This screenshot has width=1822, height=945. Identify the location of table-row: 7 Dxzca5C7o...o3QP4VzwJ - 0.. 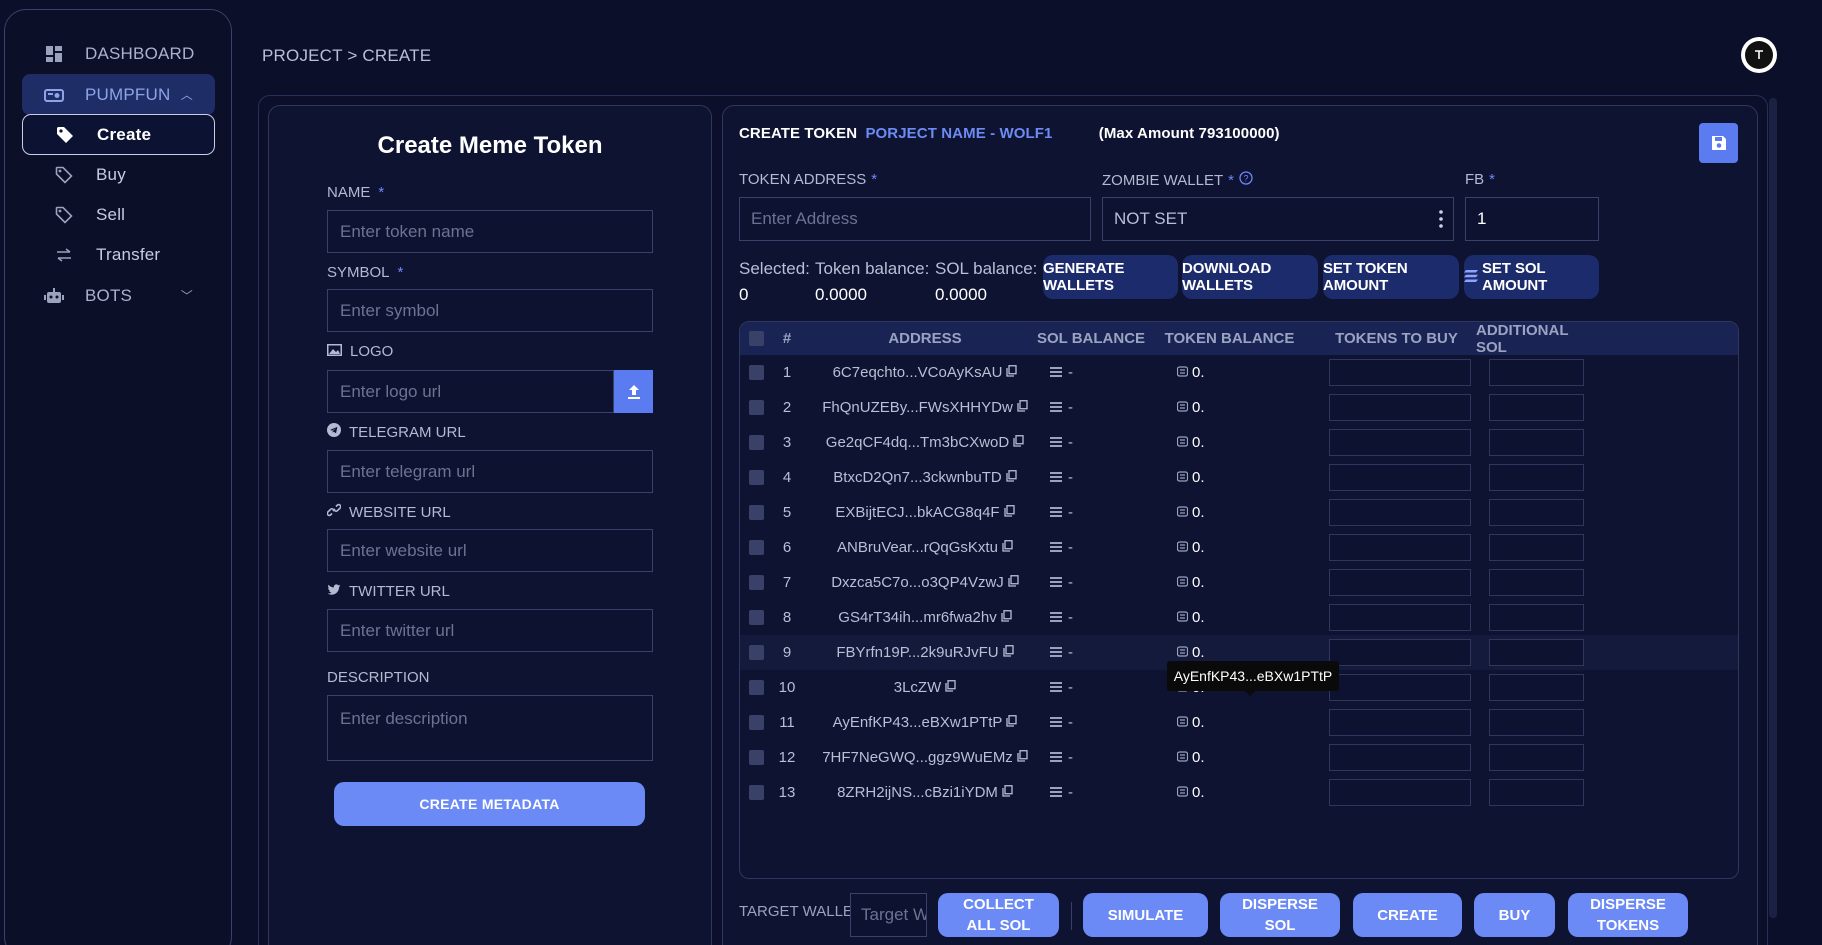
(1239, 582).